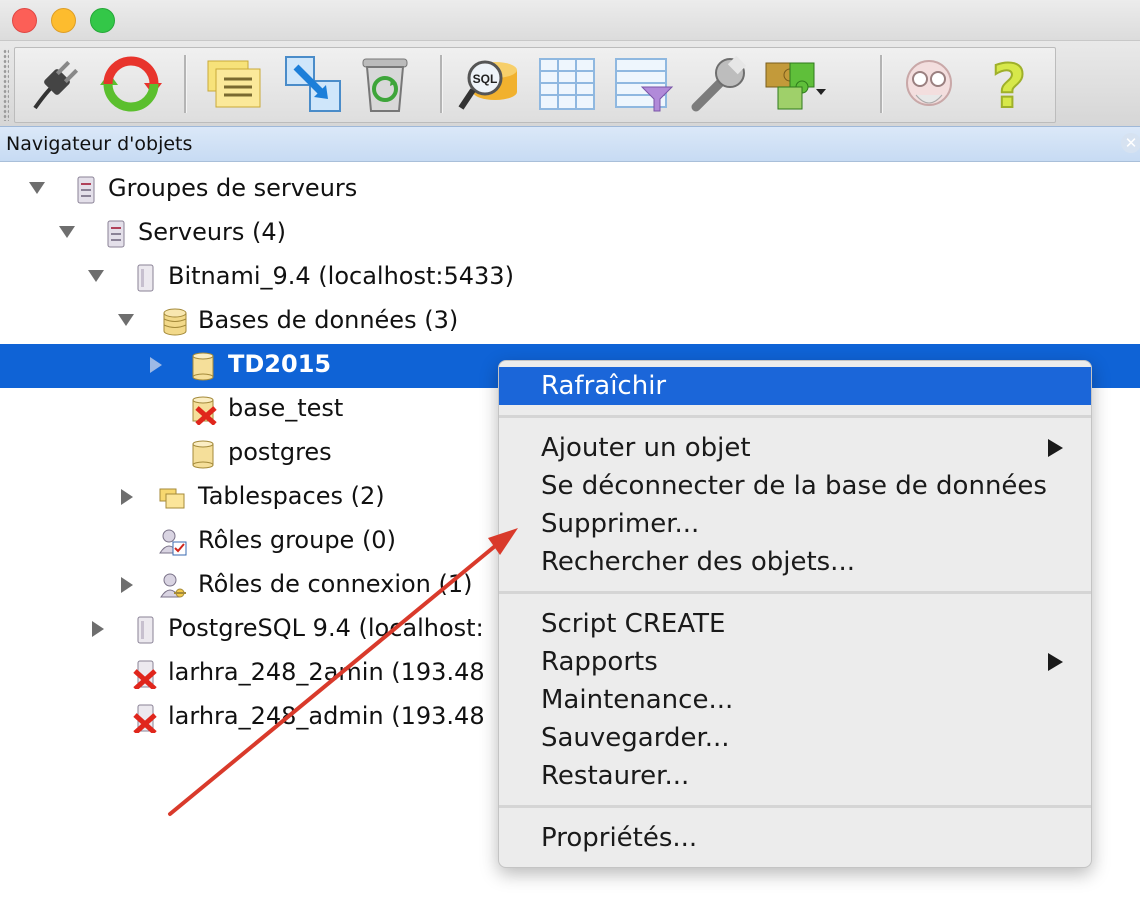 Image resolution: width=1140 pixels, height=924 pixels. Describe the element at coordinates (212, 232) in the screenshot. I see `tree-item-label: Serveurs (4)` at that location.